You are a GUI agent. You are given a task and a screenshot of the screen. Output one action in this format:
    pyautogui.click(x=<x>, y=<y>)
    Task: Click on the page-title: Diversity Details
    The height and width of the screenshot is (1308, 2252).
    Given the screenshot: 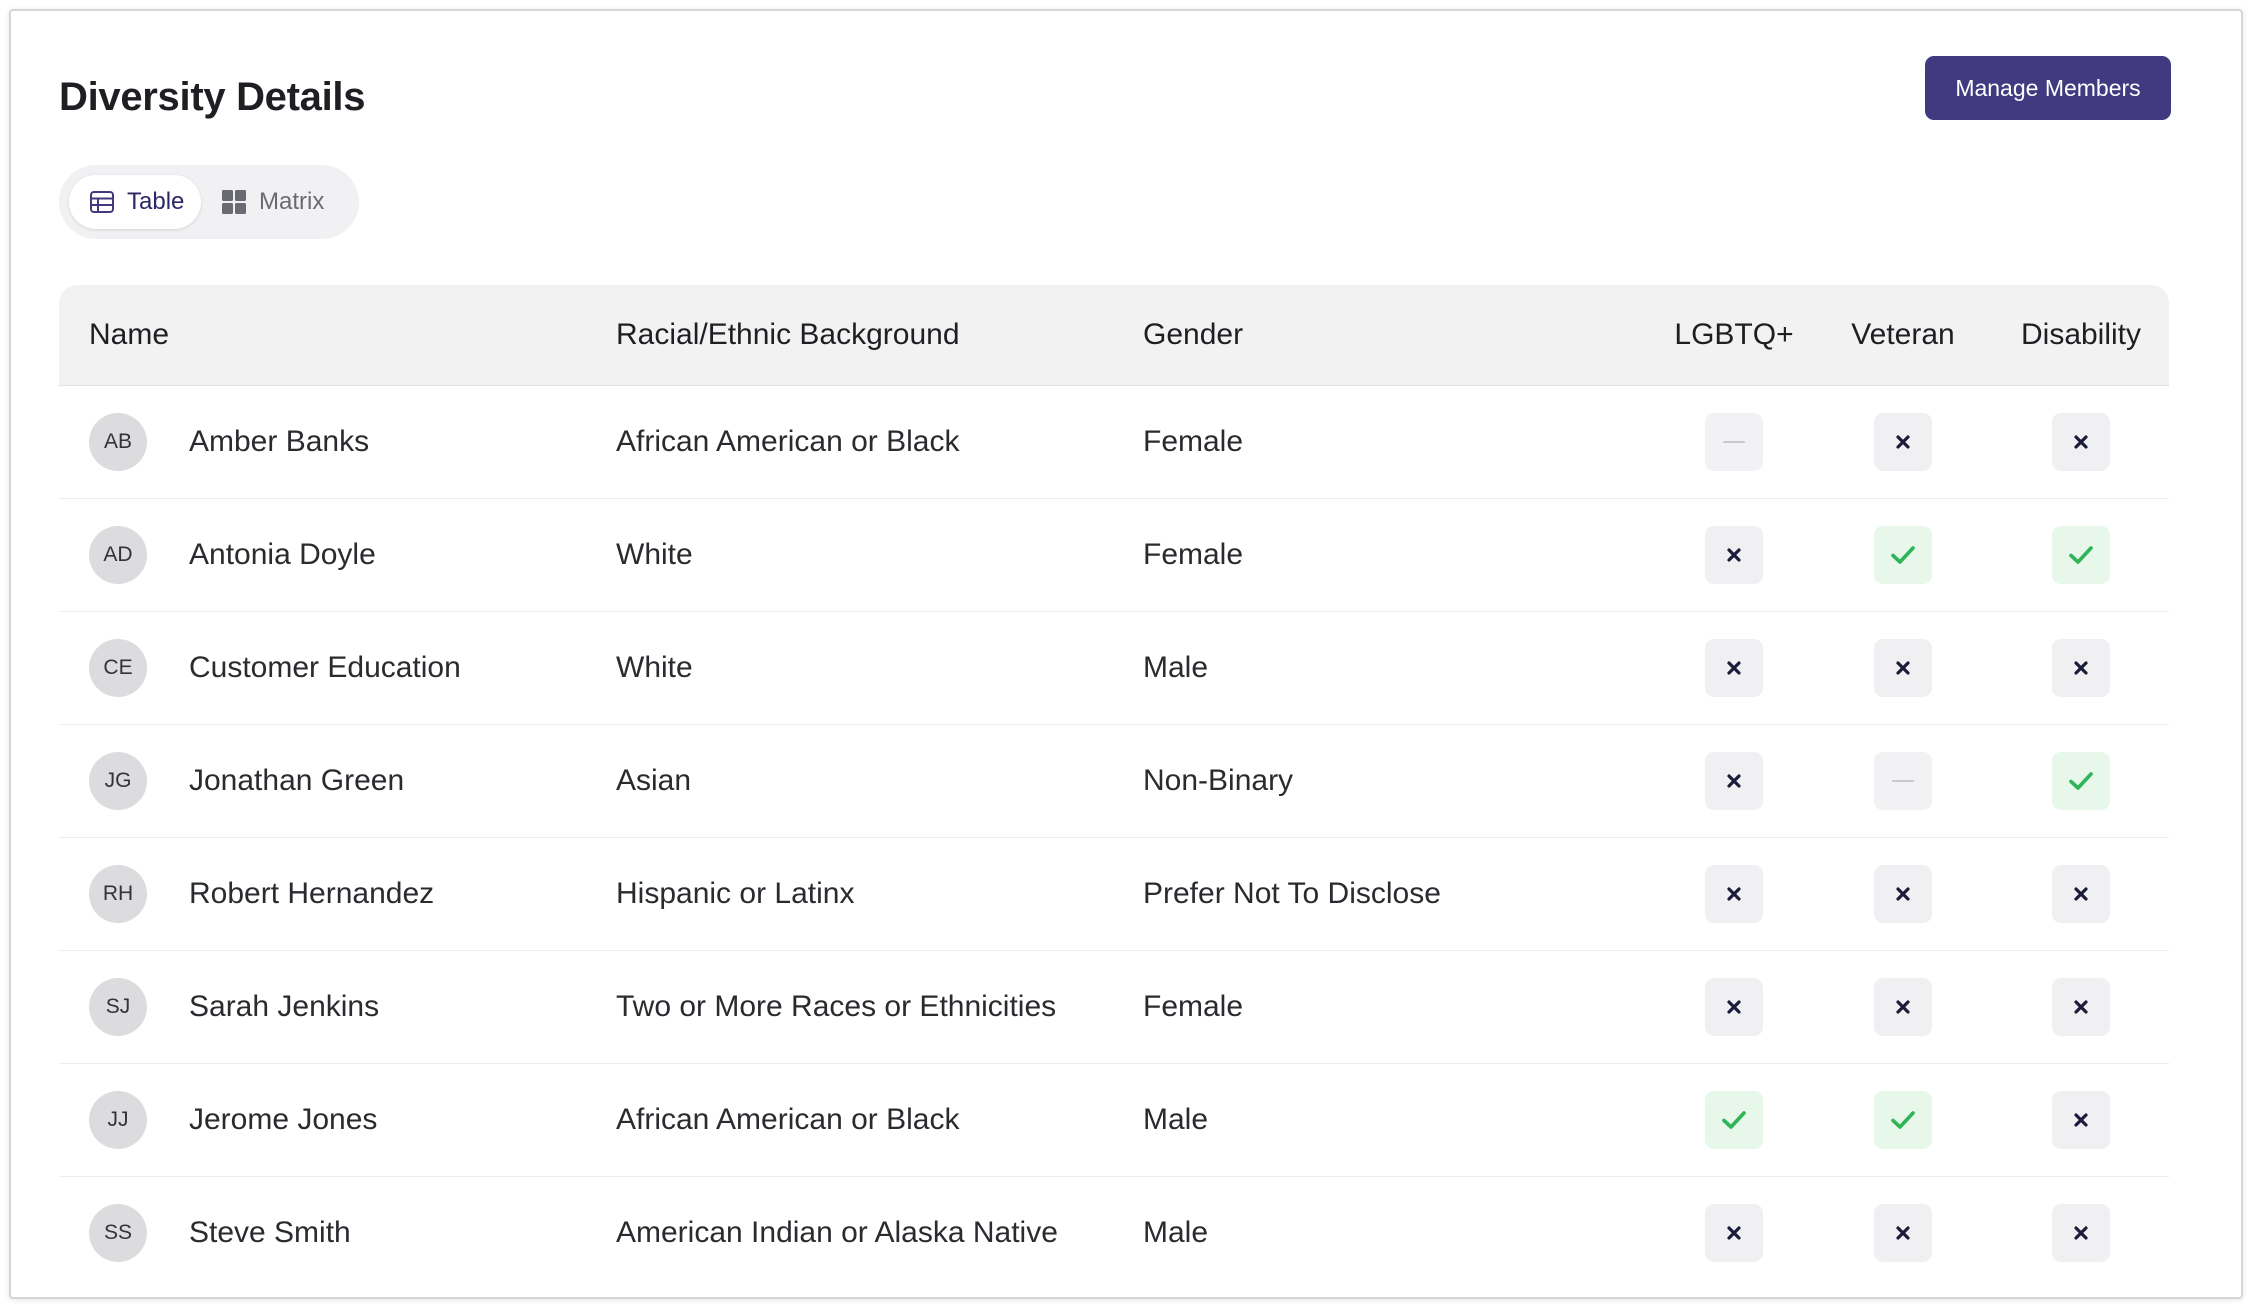 What is the action you would take?
    pyautogui.click(x=212, y=97)
    